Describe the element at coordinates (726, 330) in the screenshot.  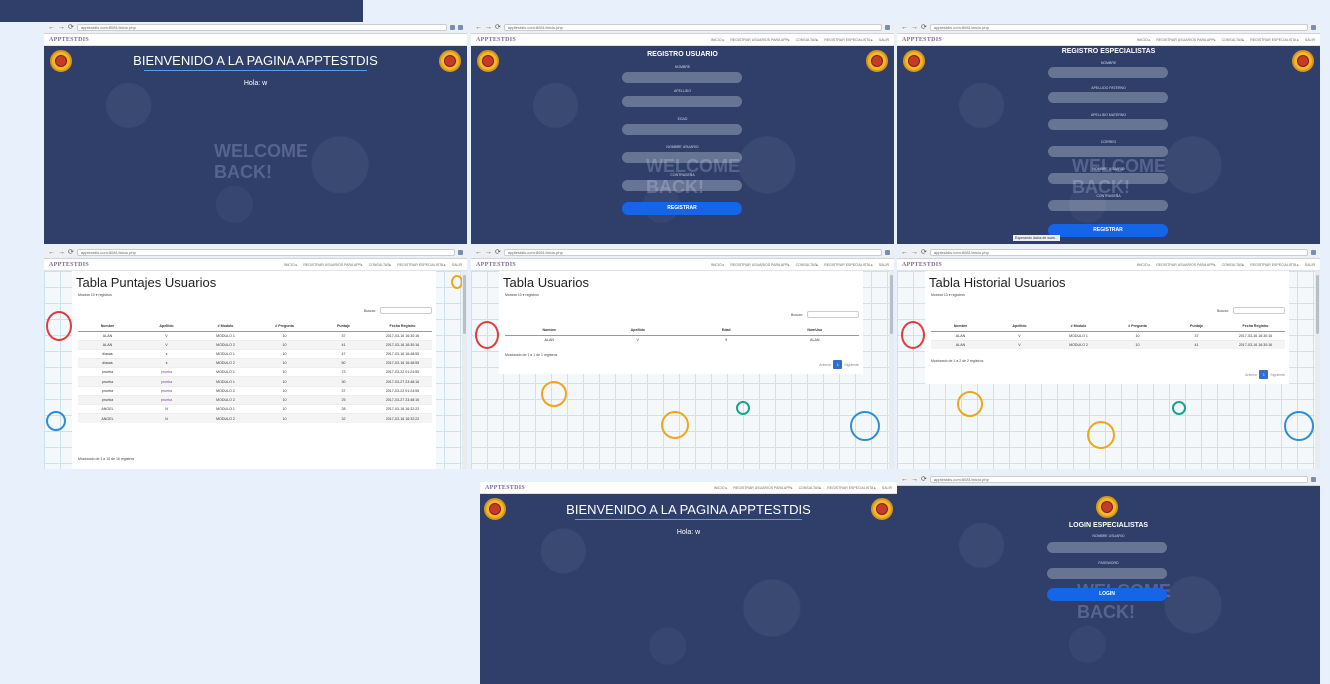
I see `column-header: Edad` at that location.